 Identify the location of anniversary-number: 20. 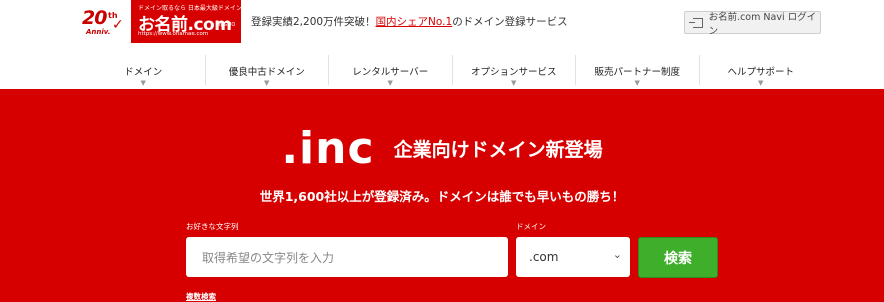
(94, 18).